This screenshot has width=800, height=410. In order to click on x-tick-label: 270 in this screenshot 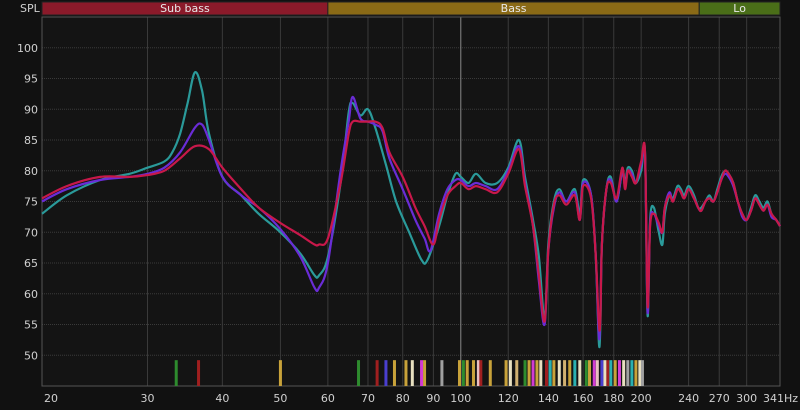, I will do `click(719, 398)`.